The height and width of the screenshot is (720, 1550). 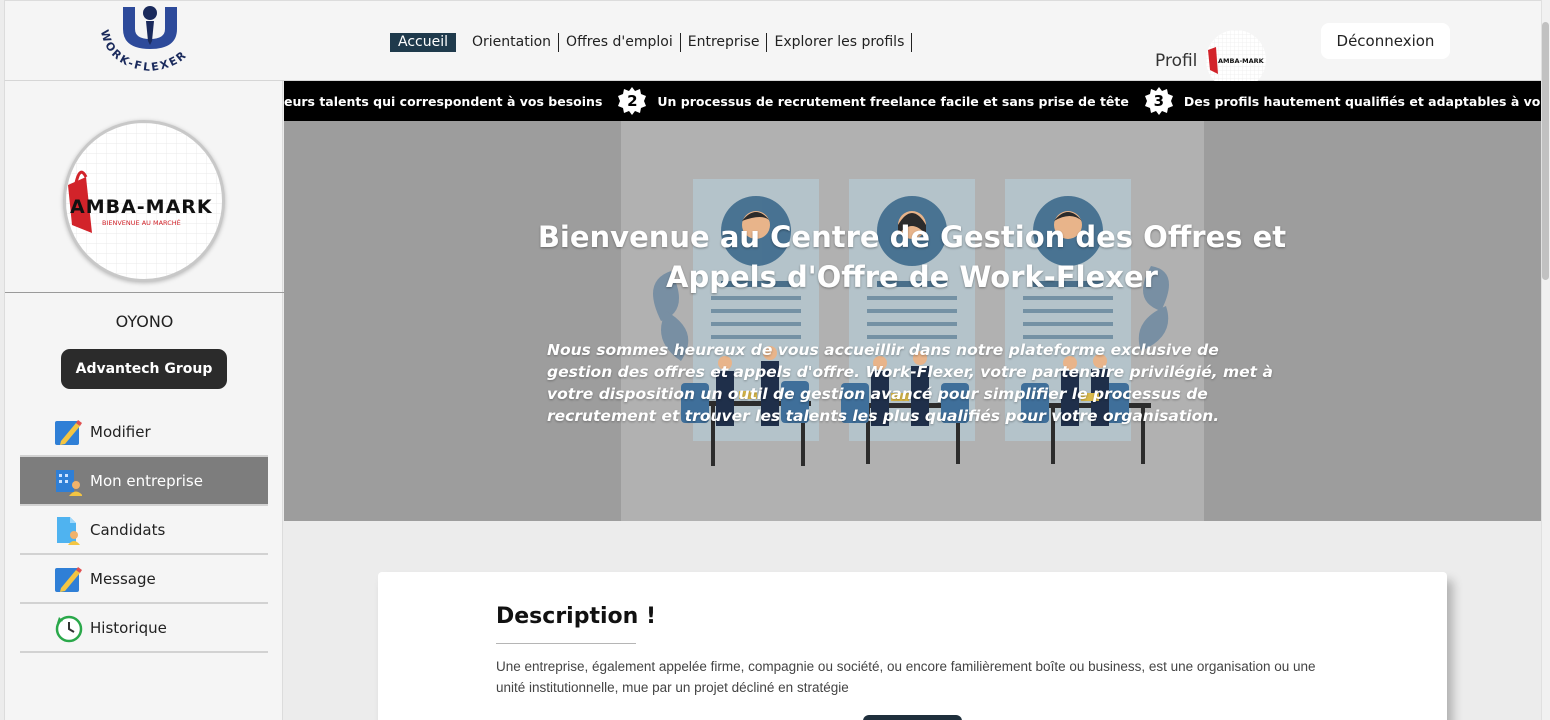 I want to click on sidebar-item-modifier: Modifier, so click(x=144, y=432).